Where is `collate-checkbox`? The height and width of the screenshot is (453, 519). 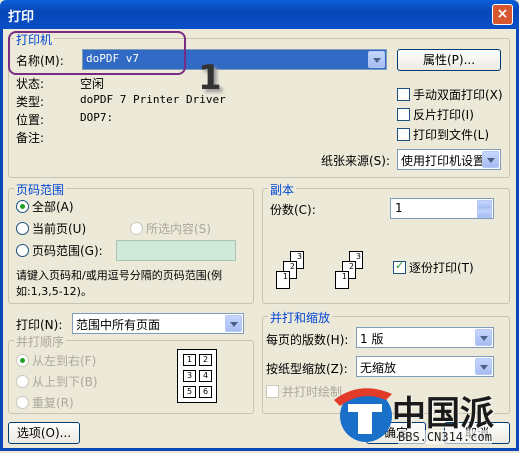 collate-checkbox is located at coordinates (399, 266).